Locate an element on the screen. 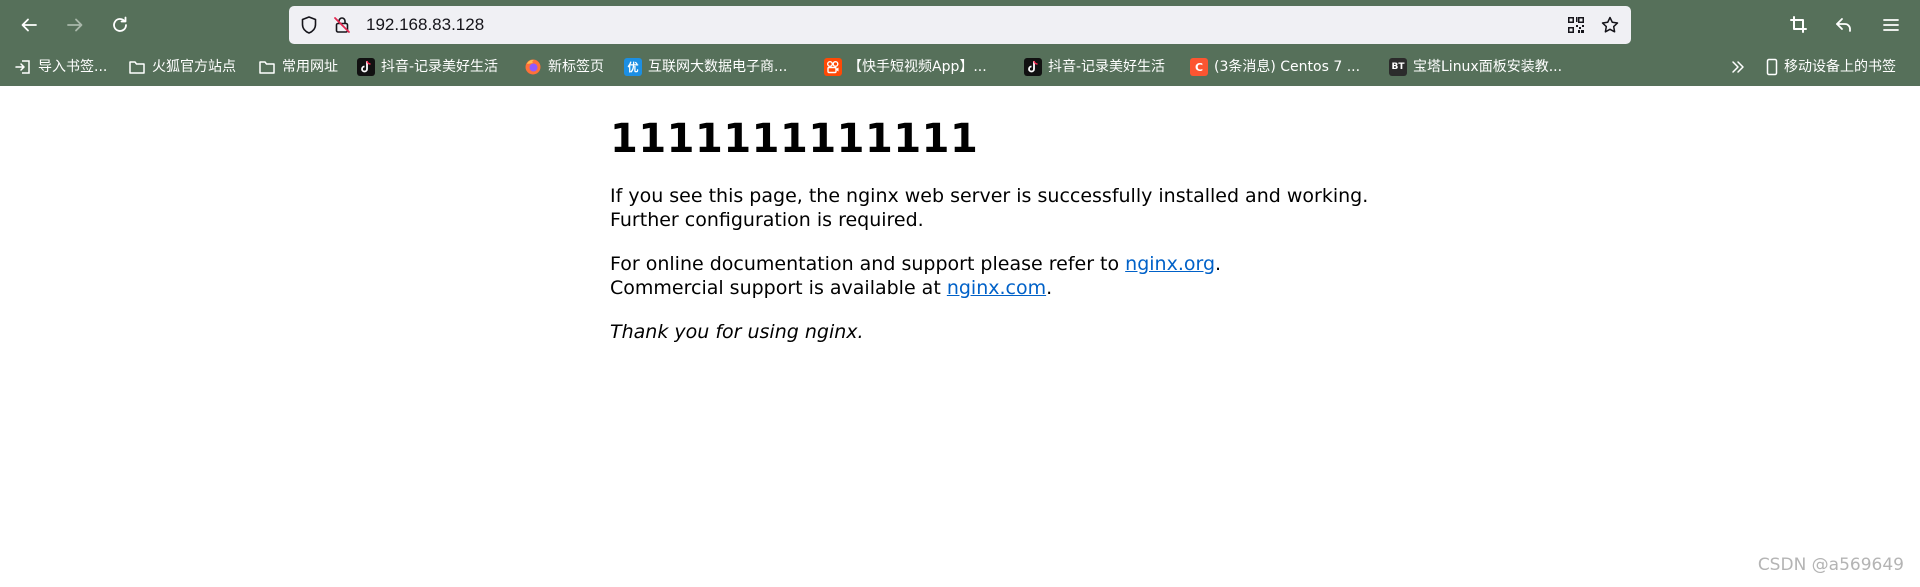  page-title: 1111111111111 is located at coordinates (794, 139).